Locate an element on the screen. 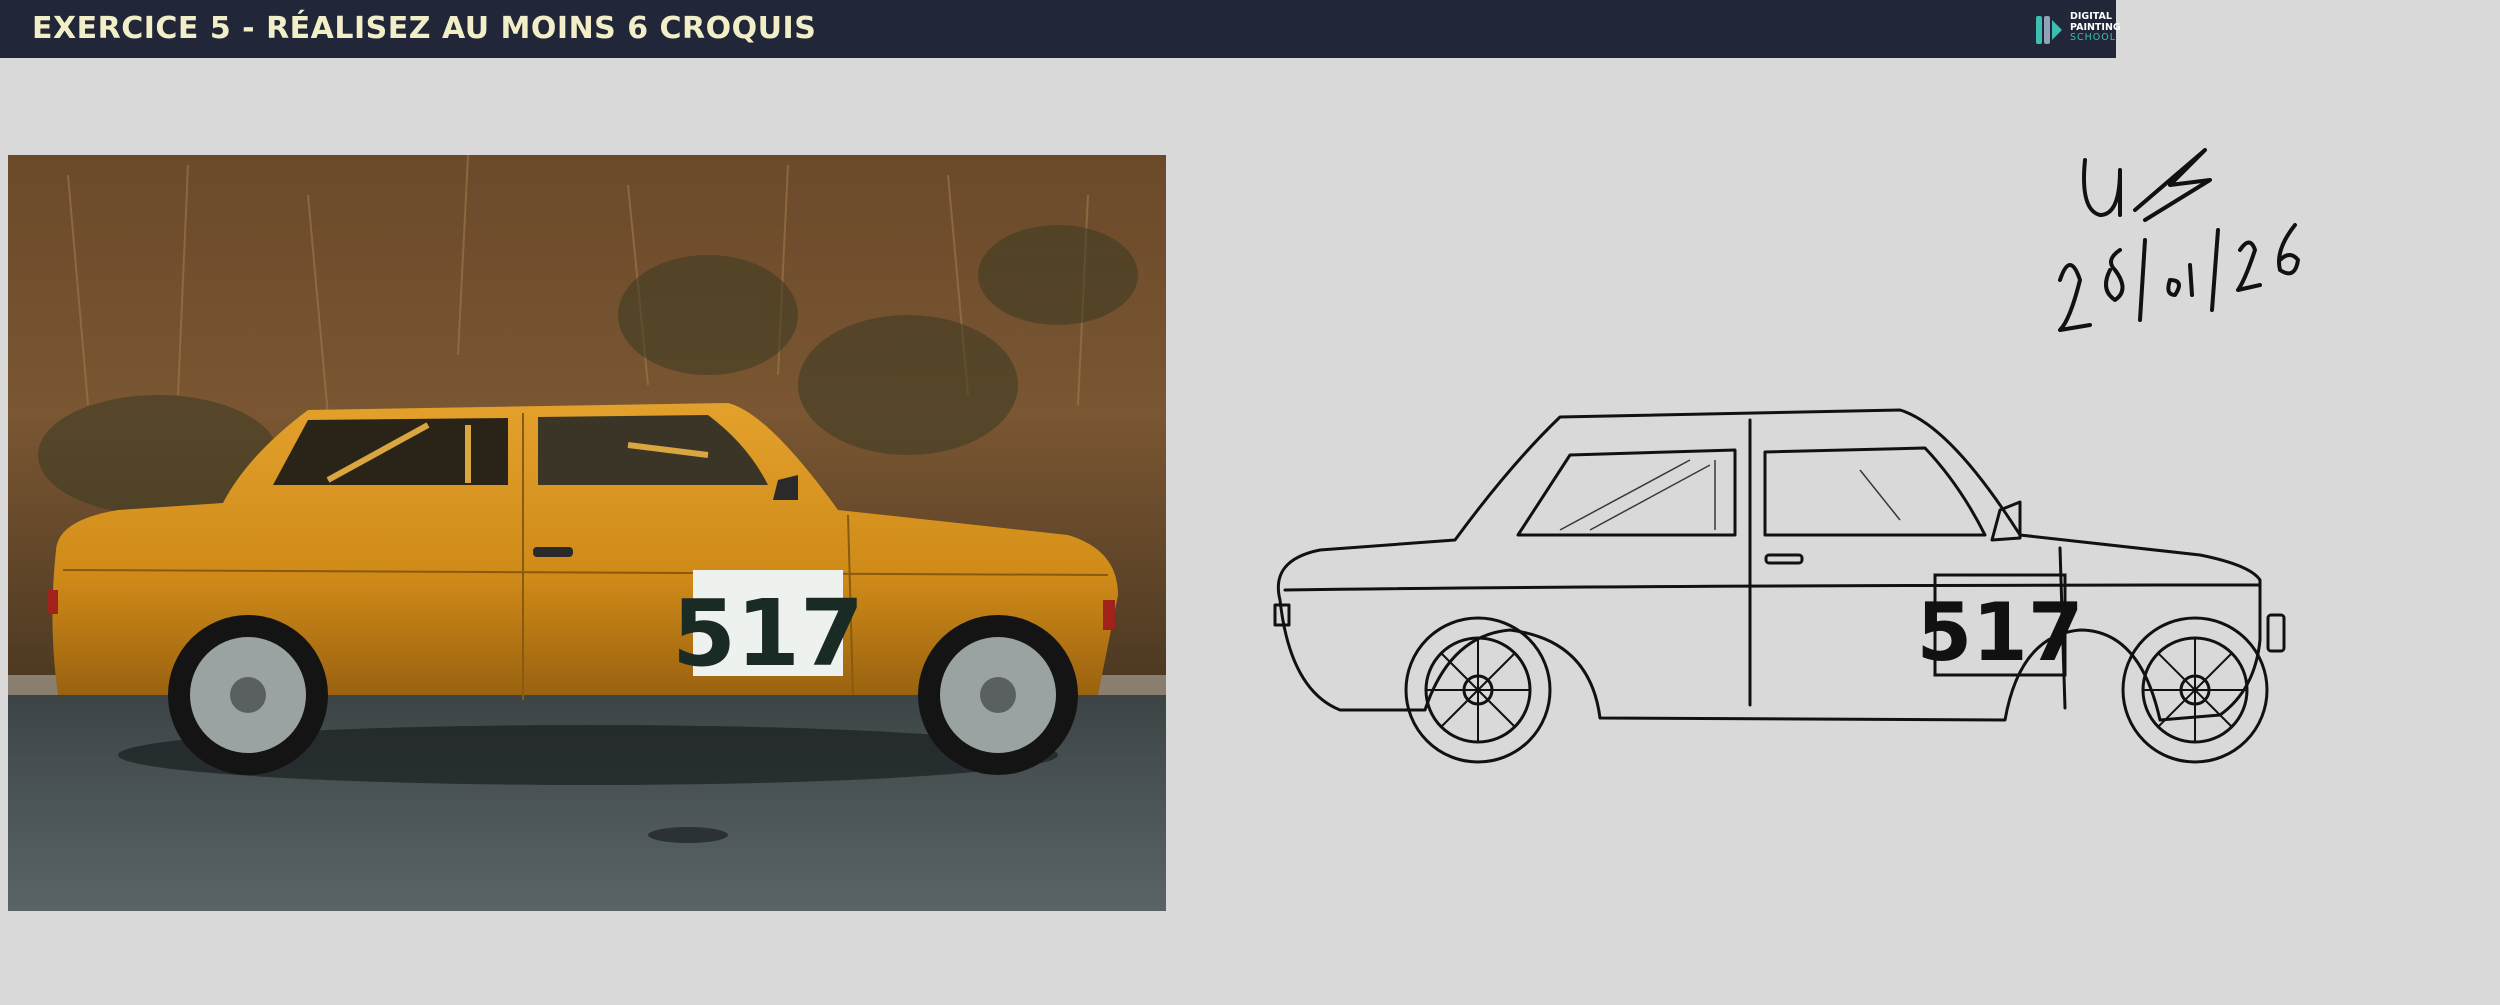  paintbrush-logo-icon is located at coordinates (2049, 30).